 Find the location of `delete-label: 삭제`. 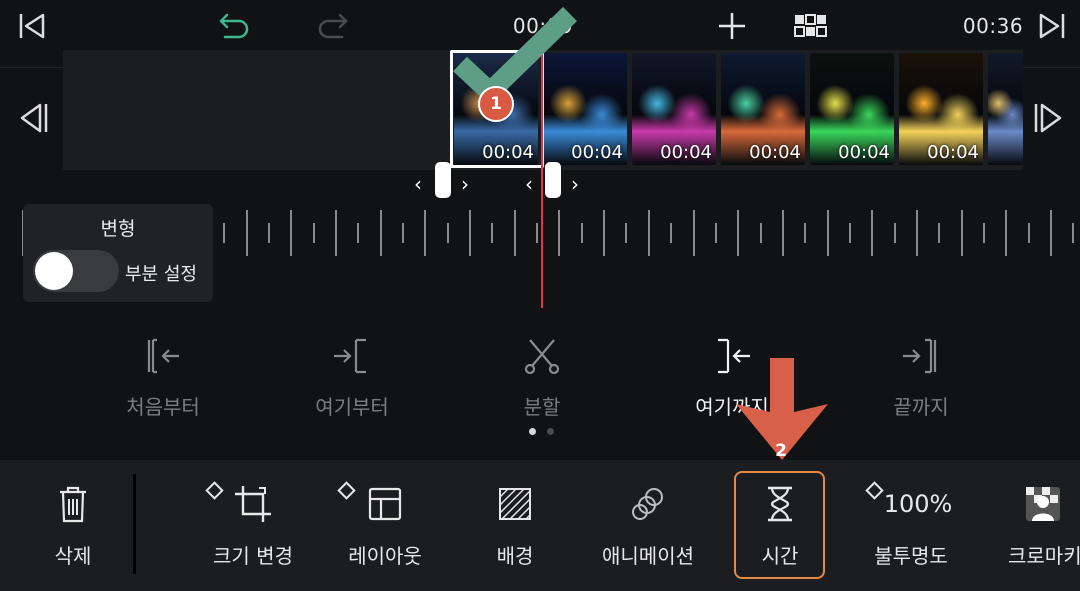

delete-label: 삭제 is located at coordinates (73, 556).